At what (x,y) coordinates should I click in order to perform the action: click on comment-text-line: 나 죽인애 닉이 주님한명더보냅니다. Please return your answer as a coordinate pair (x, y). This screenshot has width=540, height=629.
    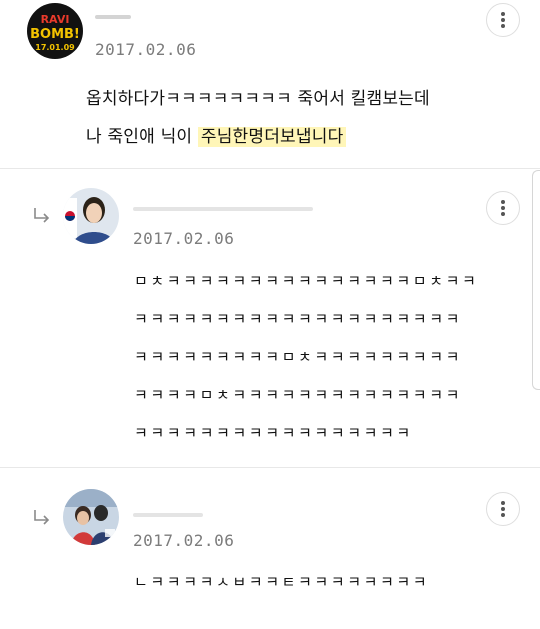
    Looking at the image, I should click on (216, 134).